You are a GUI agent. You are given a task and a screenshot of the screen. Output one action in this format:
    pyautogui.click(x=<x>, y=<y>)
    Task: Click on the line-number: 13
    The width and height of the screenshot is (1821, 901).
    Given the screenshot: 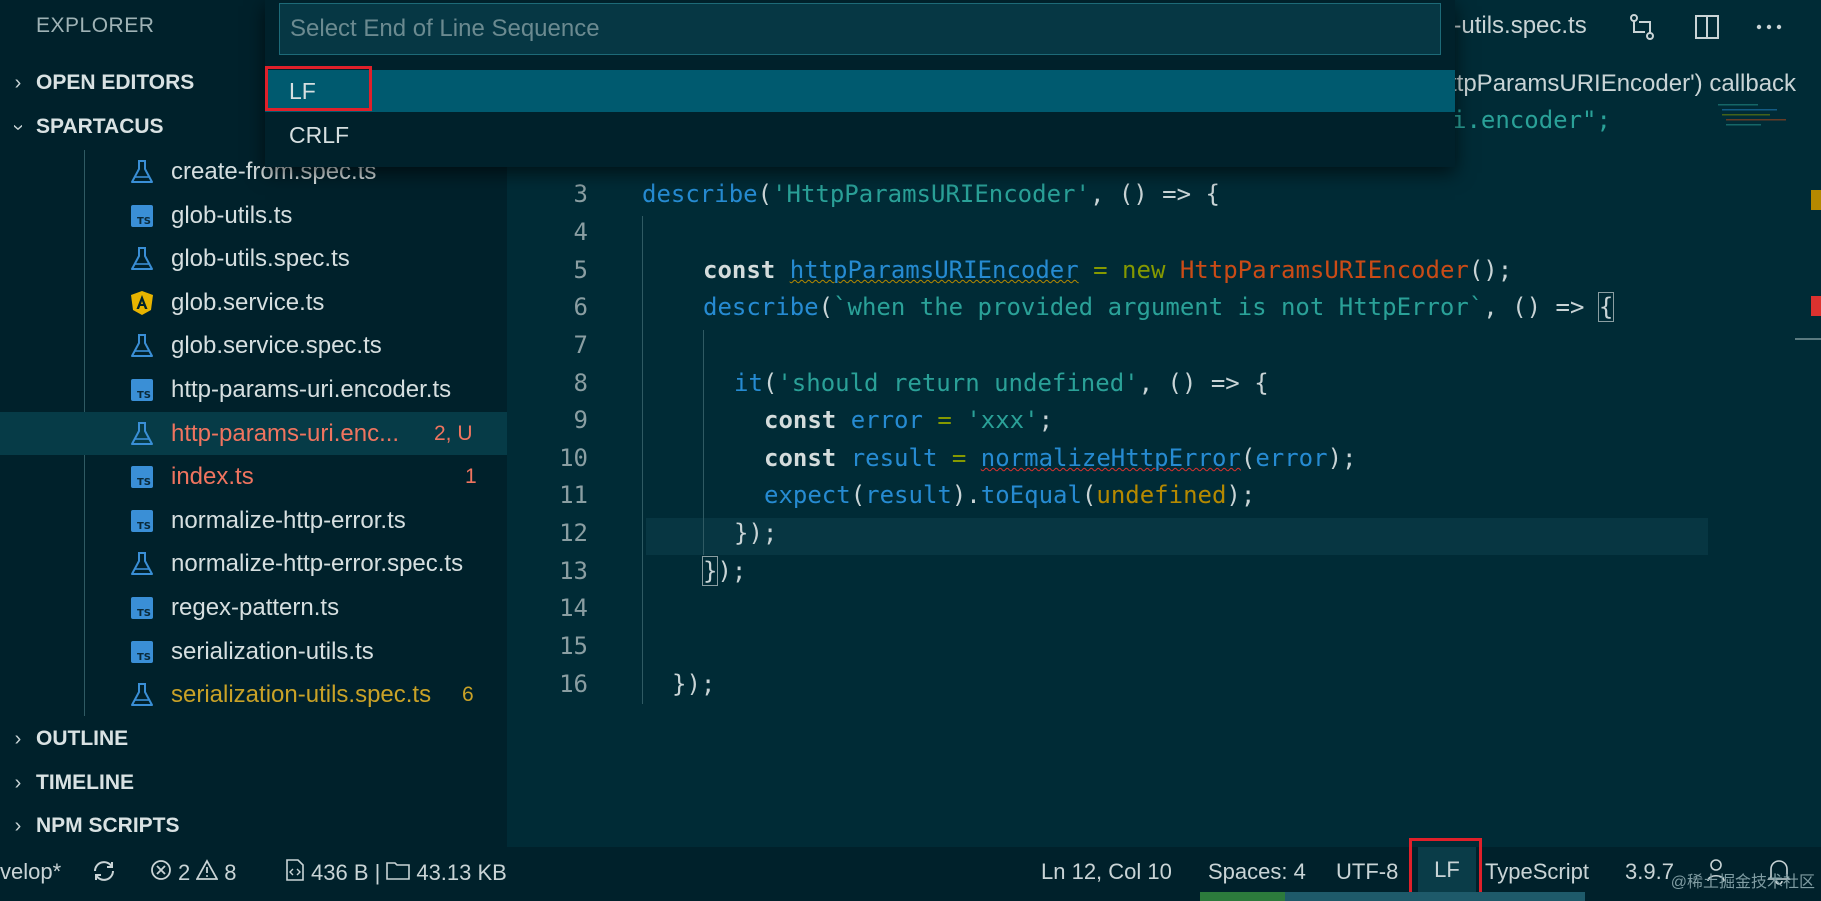 What is the action you would take?
    pyautogui.click(x=573, y=571)
    